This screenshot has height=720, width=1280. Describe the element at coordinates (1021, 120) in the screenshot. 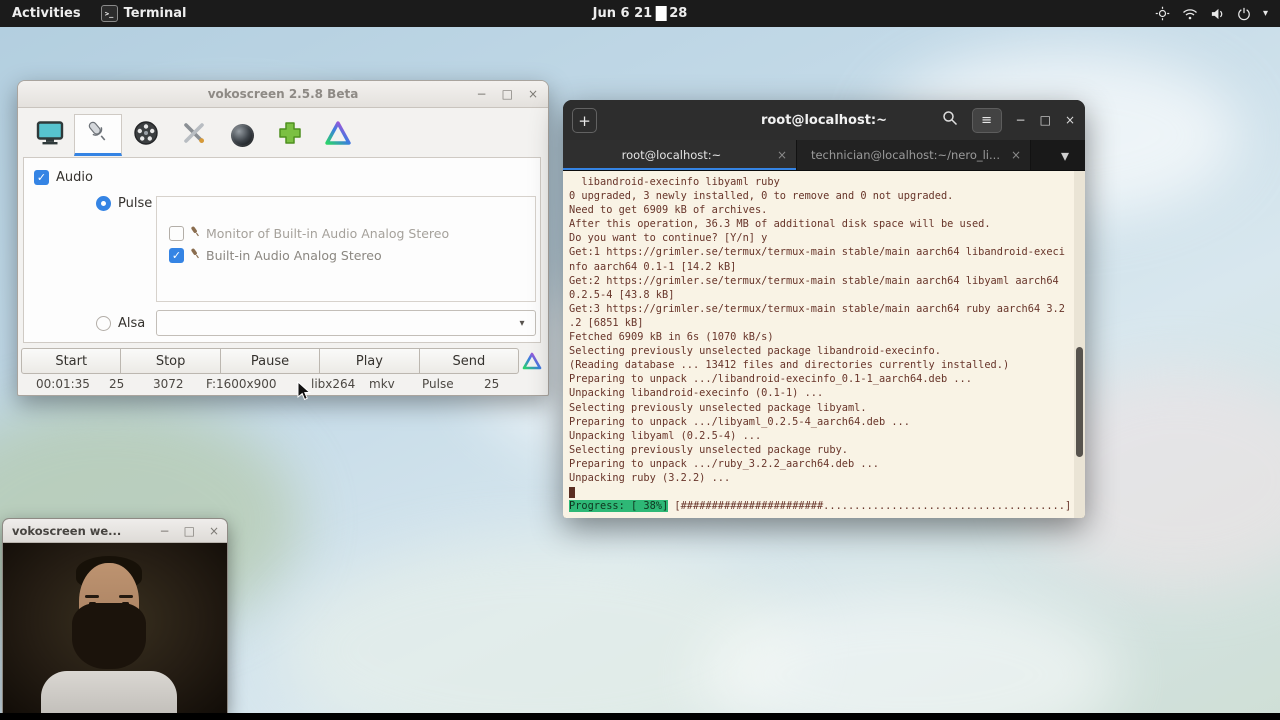

I see `terminal-minimize-button: −` at that location.